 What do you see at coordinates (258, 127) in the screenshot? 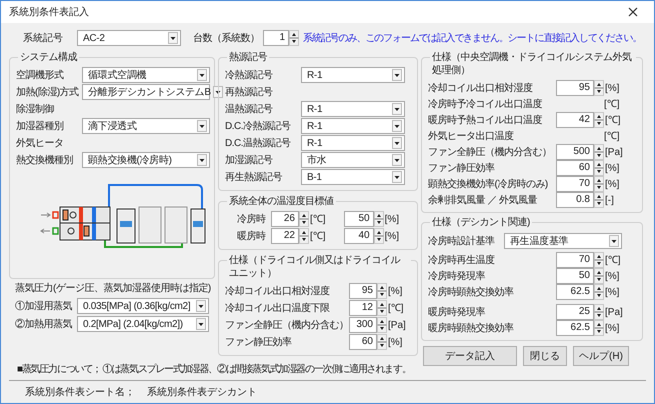
I see `field-label: D.C.冷熱源記号` at bounding box center [258, 127].